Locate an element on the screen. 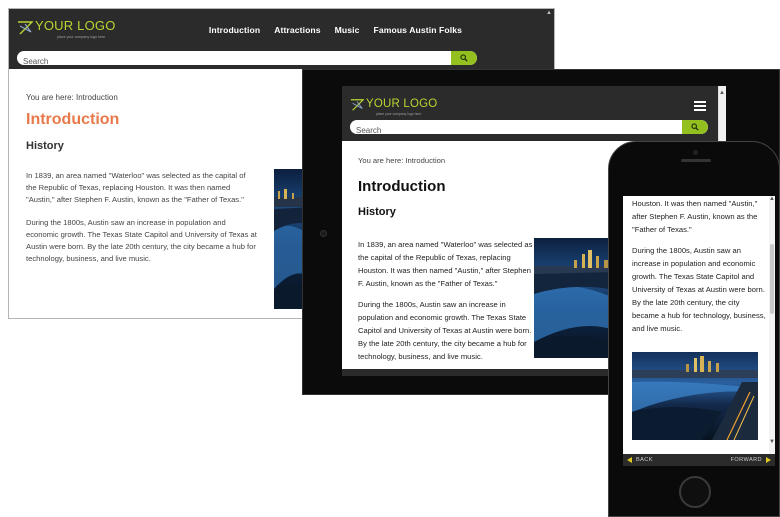  nav-item-introduction: Introduction is located at coordinates (234, 30).